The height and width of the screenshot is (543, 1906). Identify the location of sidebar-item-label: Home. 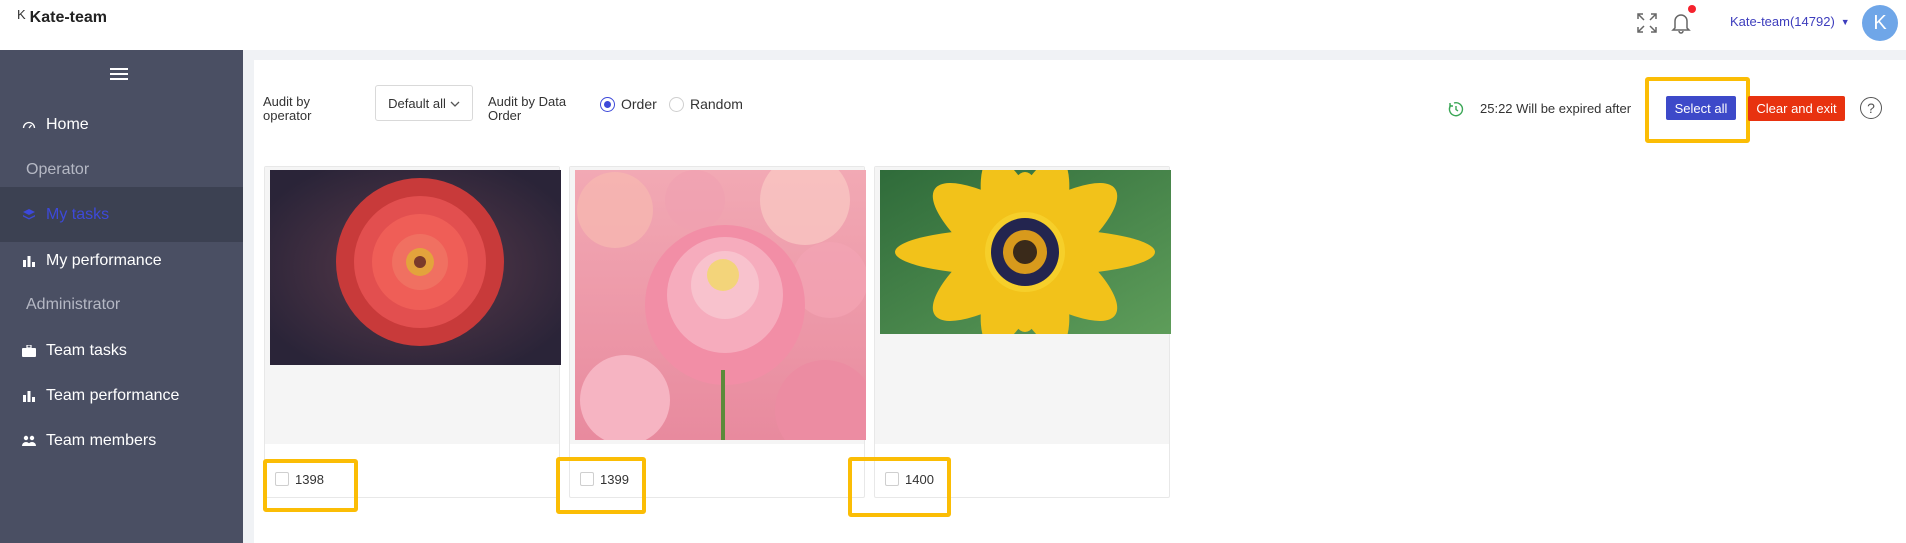
(67, 124).